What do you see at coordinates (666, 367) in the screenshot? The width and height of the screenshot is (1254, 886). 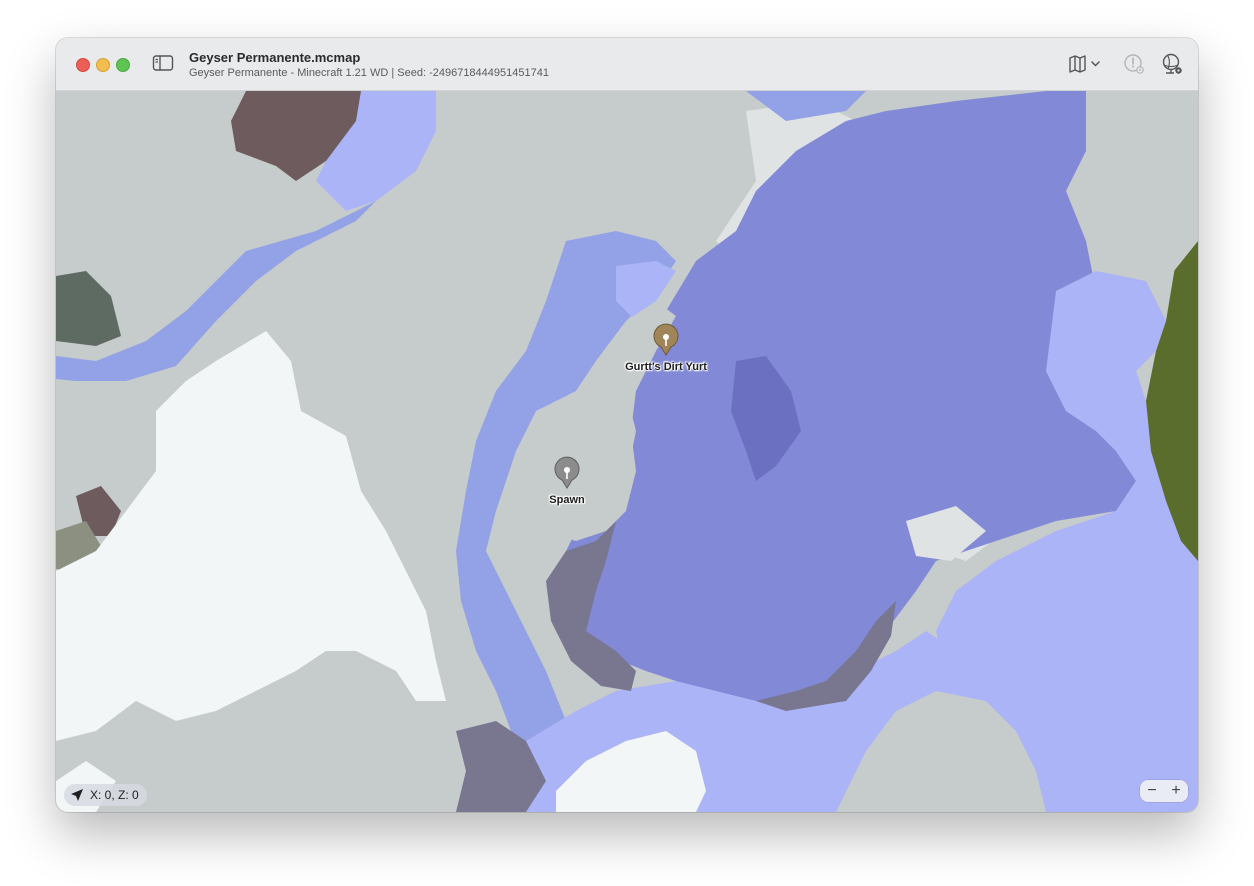 I see `pin-label: Gurtt's Dirt Yurt` at bounding box center [666, 367].